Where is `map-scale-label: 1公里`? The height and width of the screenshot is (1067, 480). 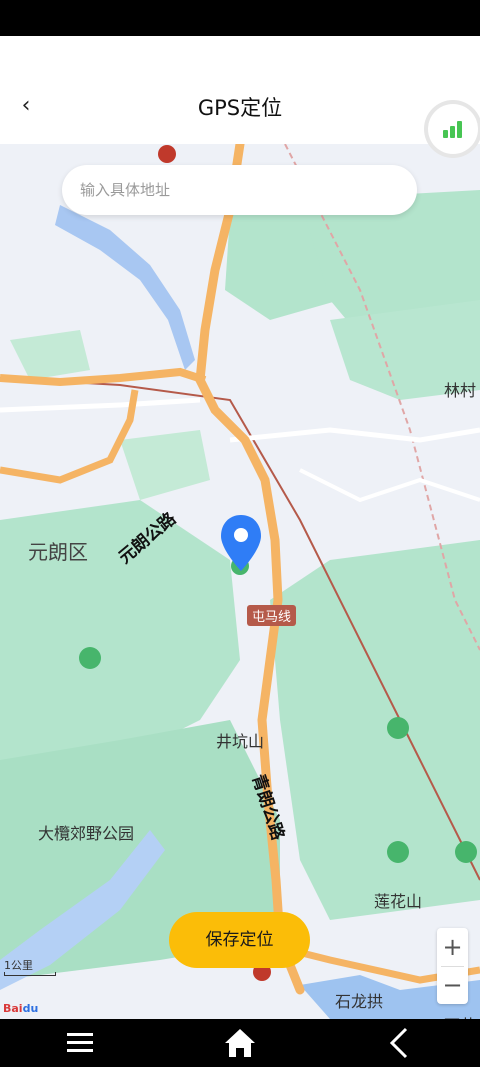
map-scale-label: 1公里 is located at coordinates (18, 965).